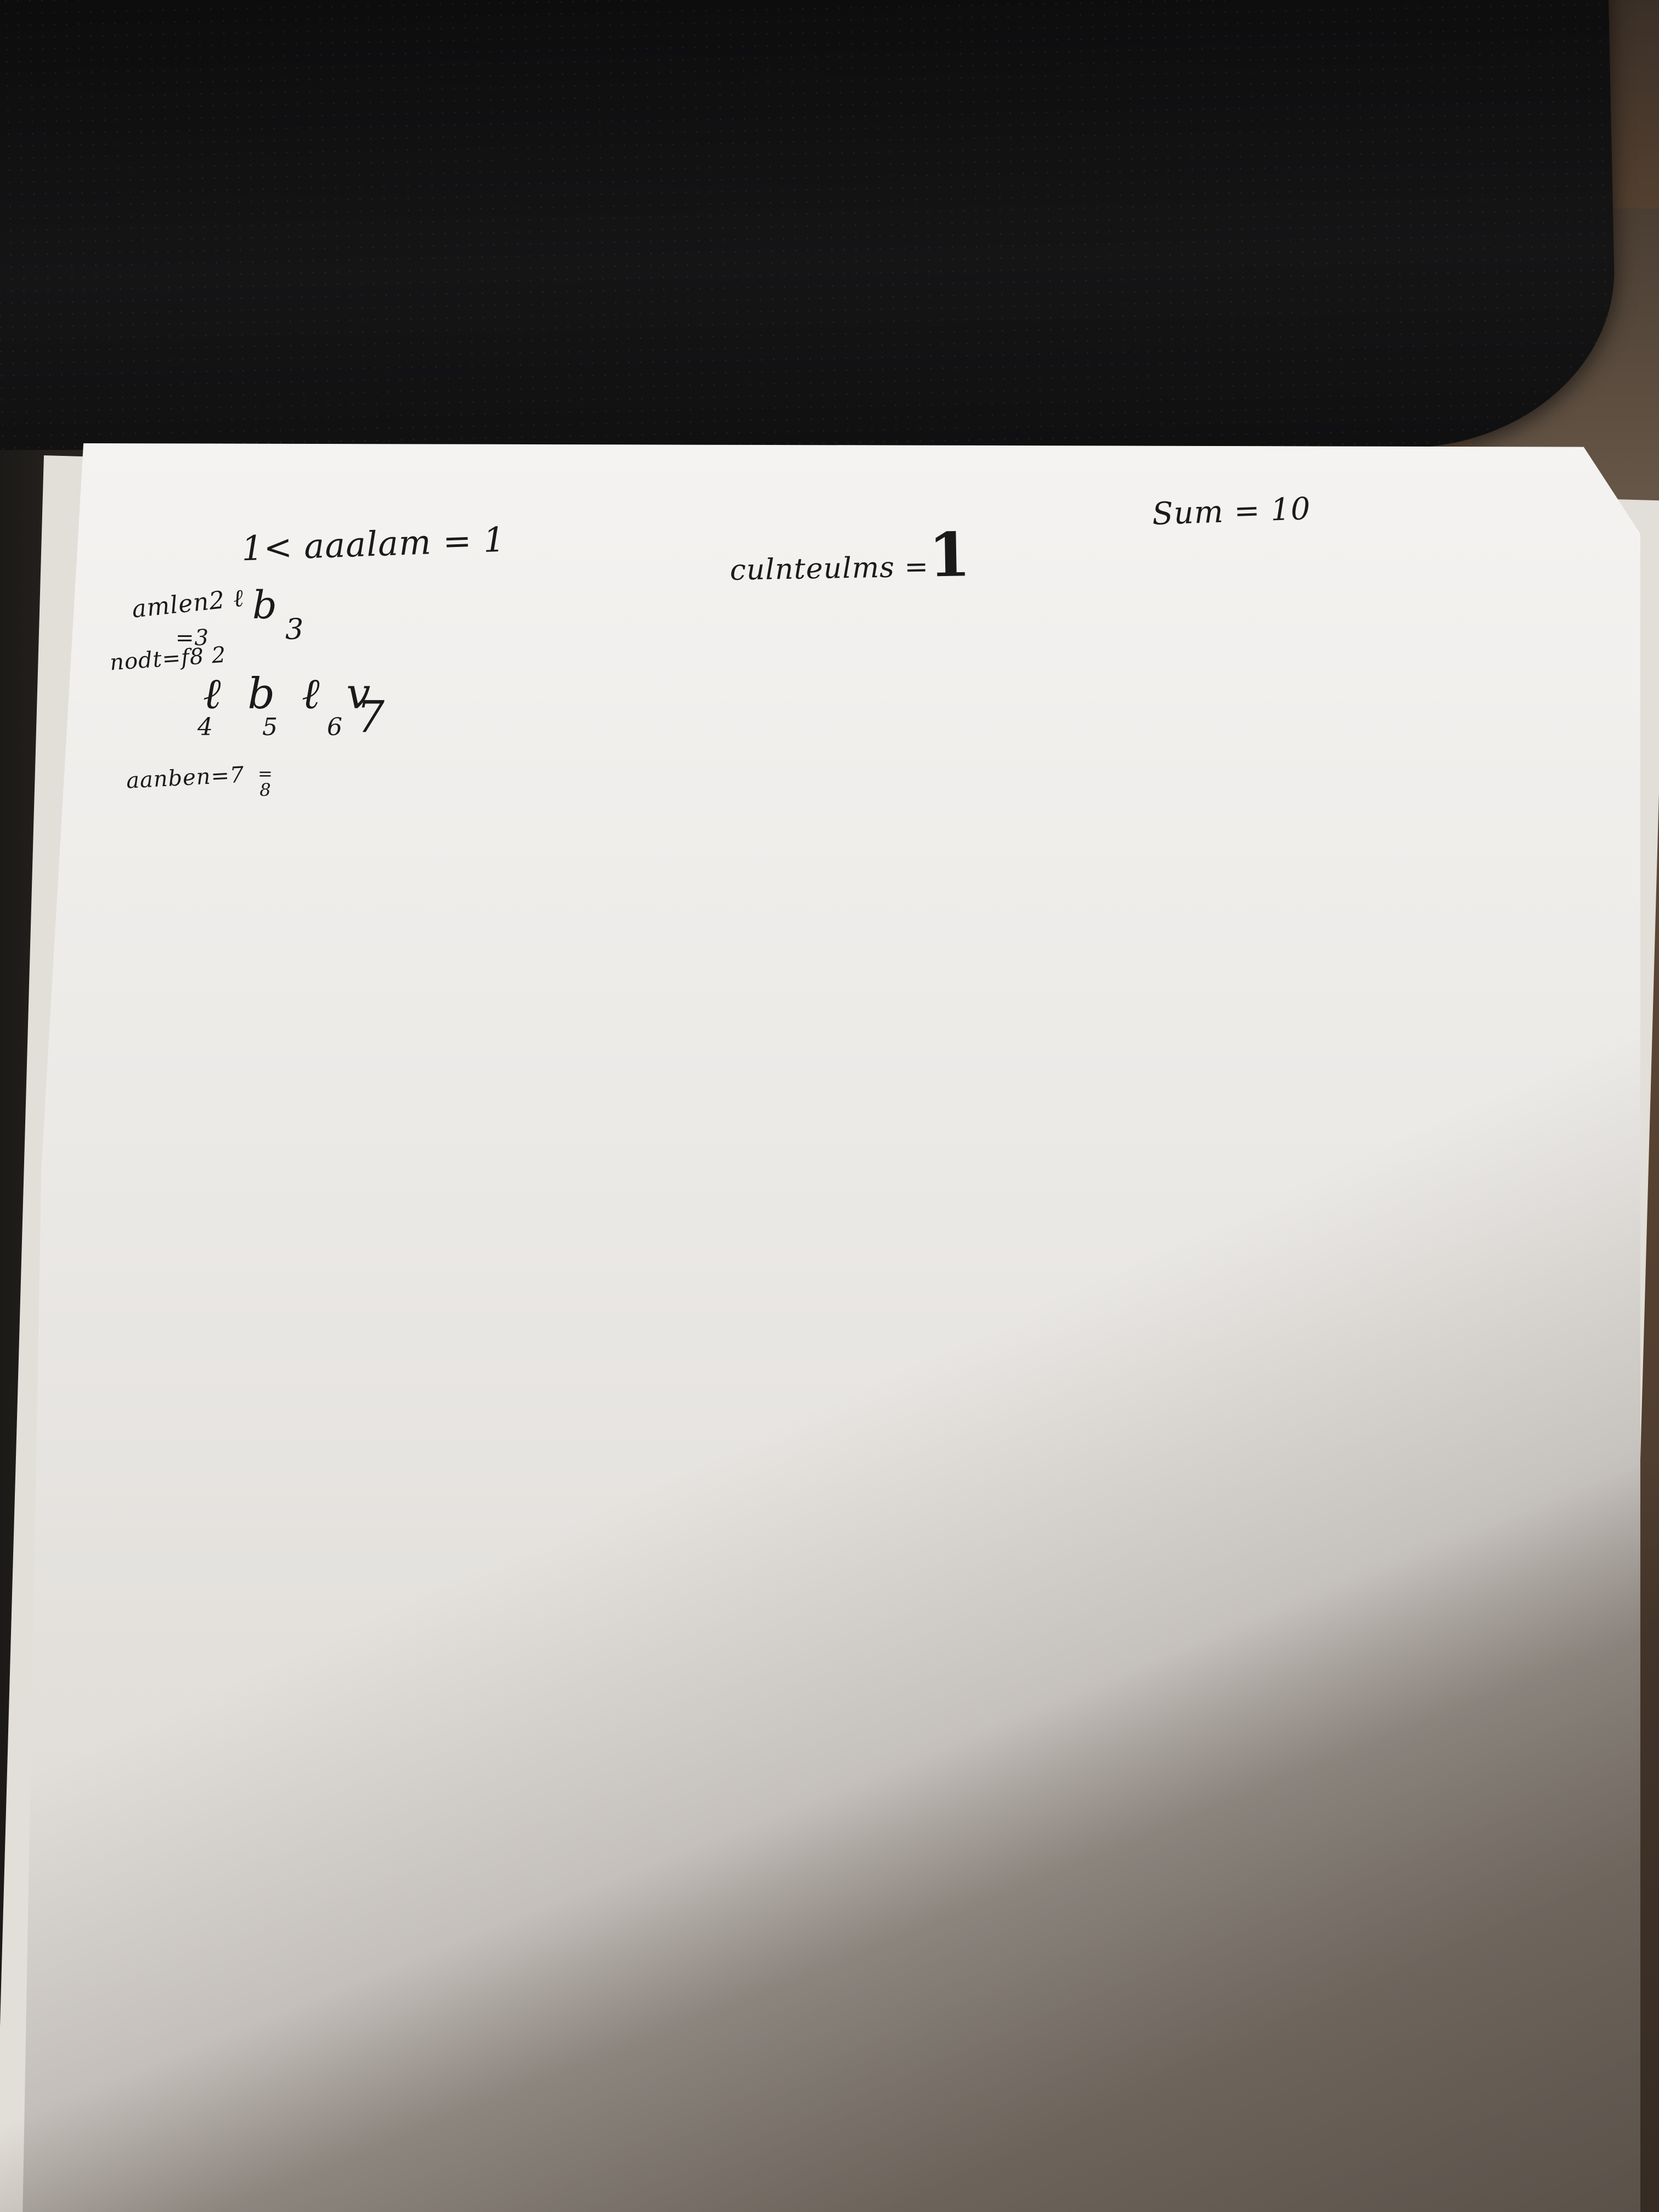 The width and height of the screenshot is (1659, 2212). What do you see at coordinates (829, 568) in the screenshot?
I see `top-middle-label: culnteulms =` at bounding box center [829, 568].